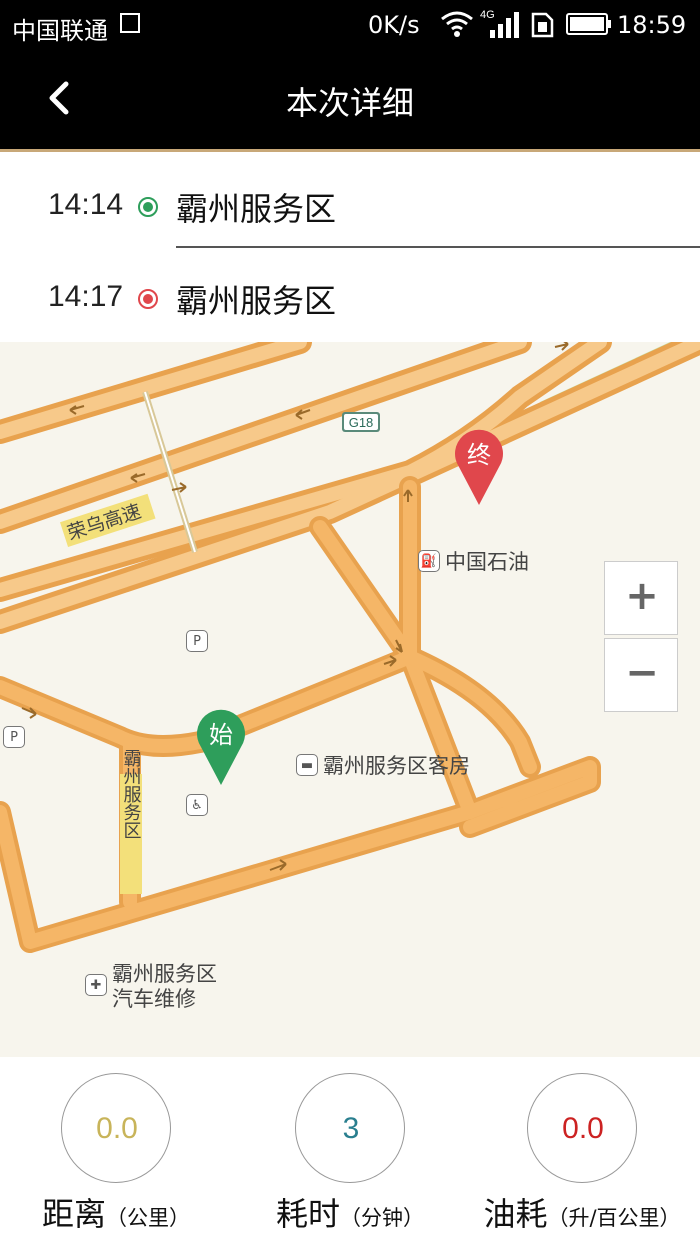 The height and width of the screenshot is (1244, 700). Describe the element at coordinates (479, 455) in the screenshot. I see `end-marker-label: 终` at that location.